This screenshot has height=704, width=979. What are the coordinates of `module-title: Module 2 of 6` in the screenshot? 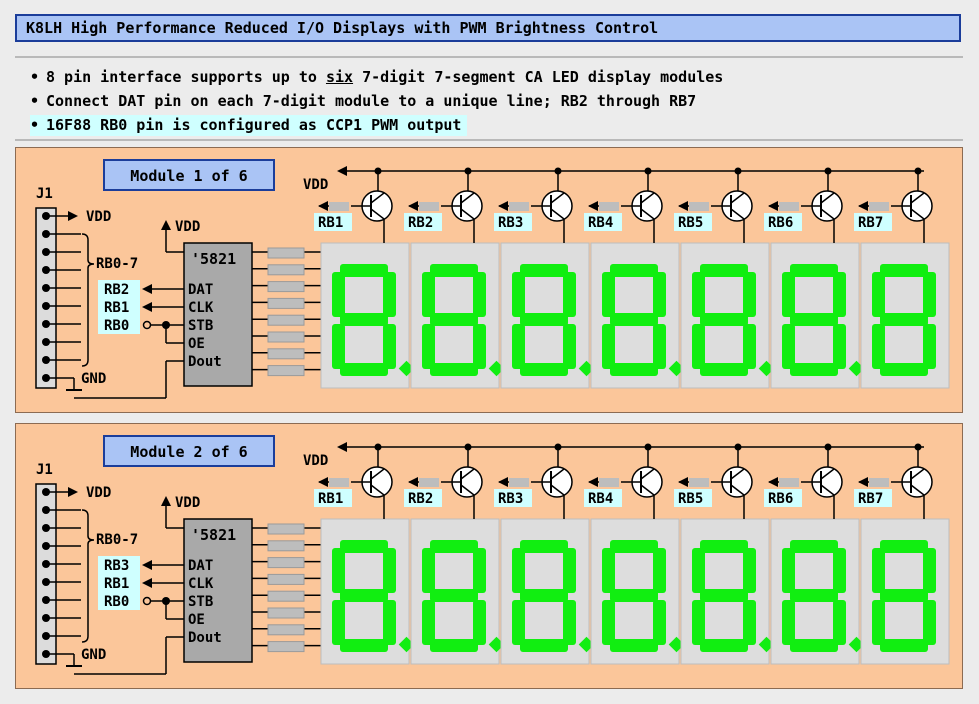 It's located at (188, 452).